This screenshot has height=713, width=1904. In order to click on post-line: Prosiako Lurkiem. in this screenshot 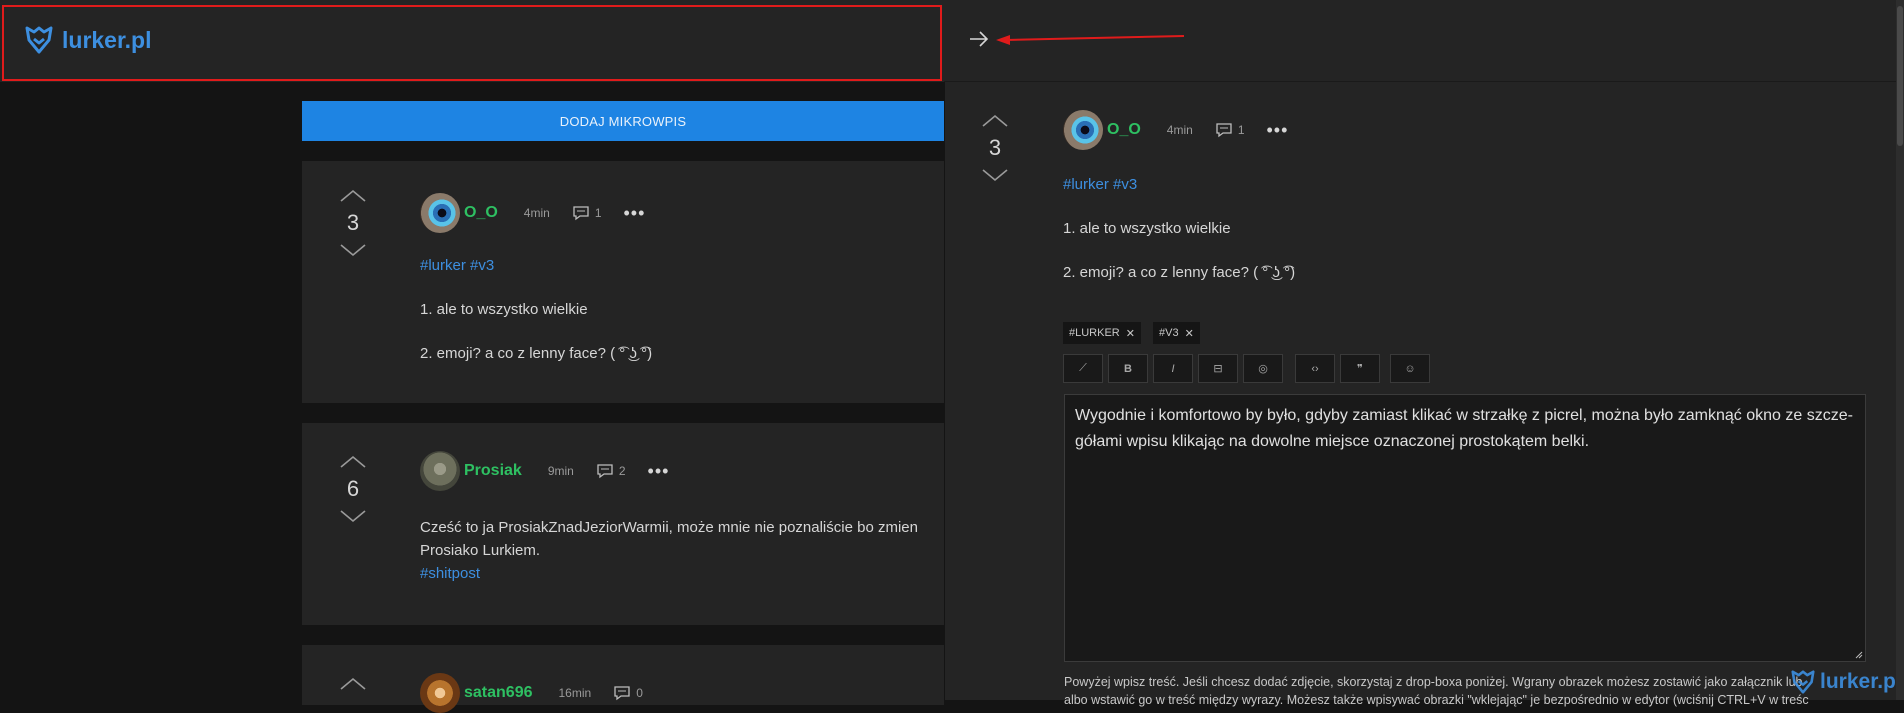, I will do `click(480, 550)`.